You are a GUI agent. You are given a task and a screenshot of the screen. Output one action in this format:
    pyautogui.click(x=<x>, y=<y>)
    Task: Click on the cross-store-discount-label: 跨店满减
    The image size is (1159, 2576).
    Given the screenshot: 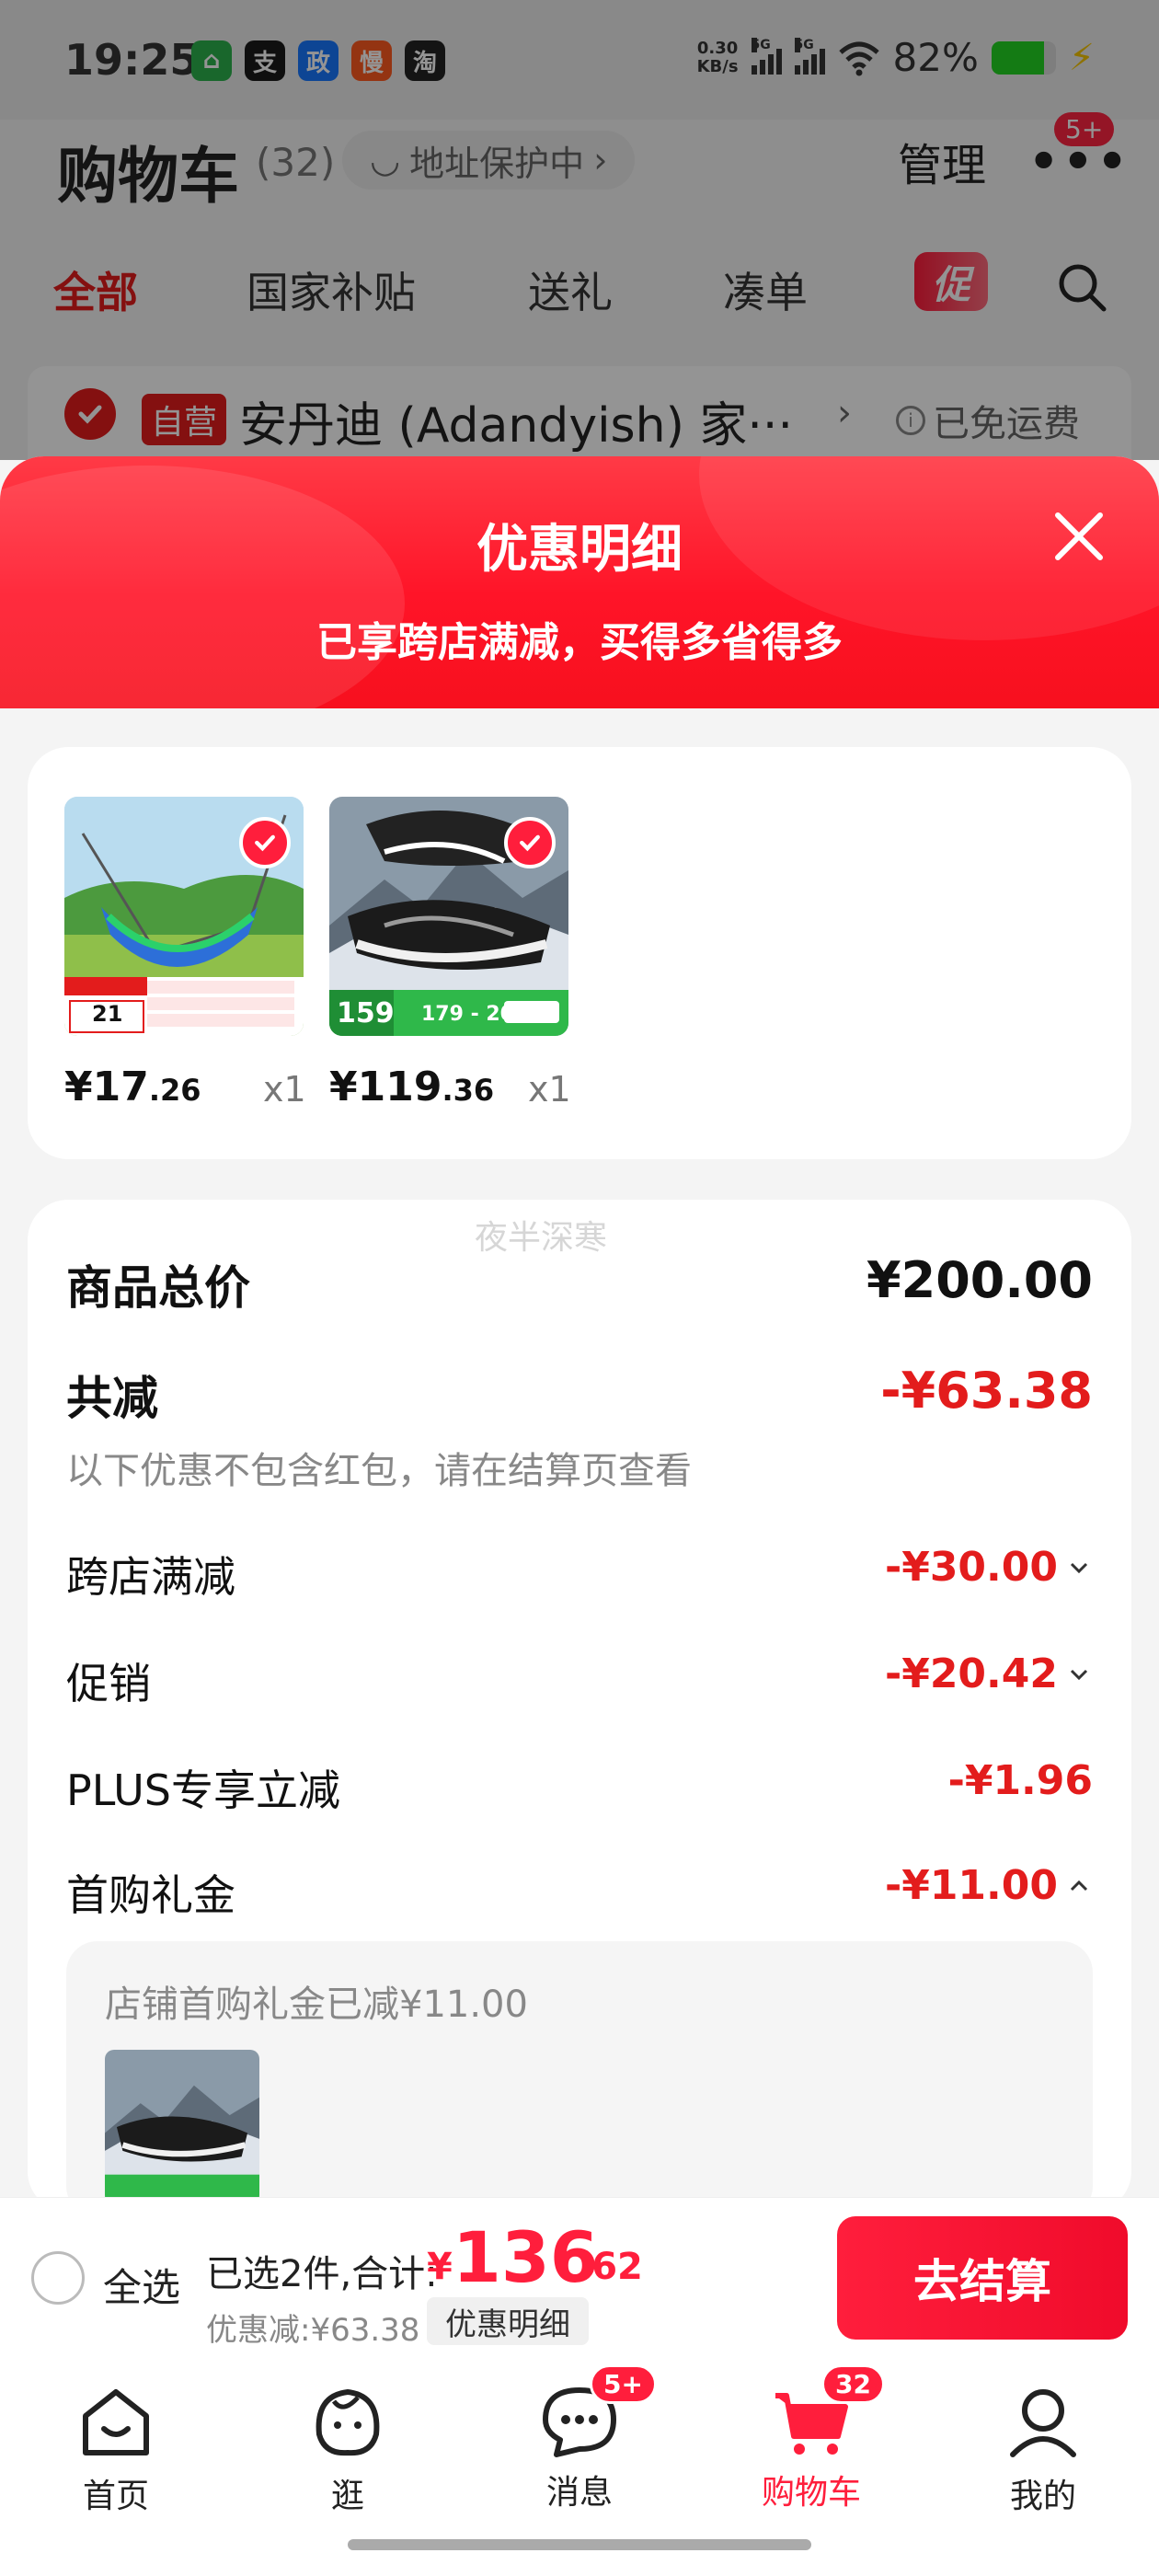 What is the action you would take?
    pyautogui.click(x=150, y=1577)
    